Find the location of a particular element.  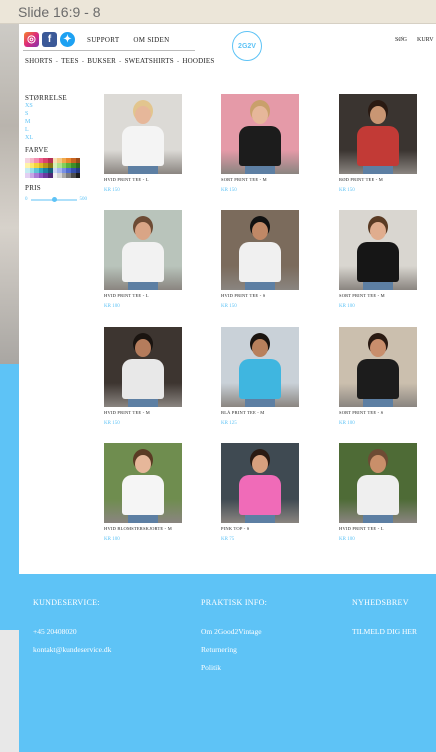

category-shorts: SHORTS is located at coordinates (39, 61).